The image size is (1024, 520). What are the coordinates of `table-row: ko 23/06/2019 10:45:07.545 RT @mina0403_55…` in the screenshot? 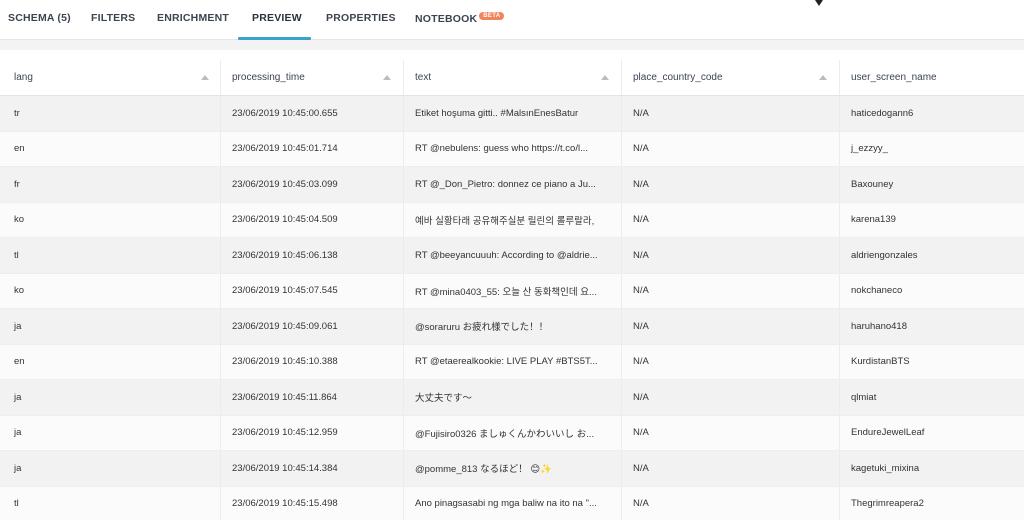 It's located at (512, 291).